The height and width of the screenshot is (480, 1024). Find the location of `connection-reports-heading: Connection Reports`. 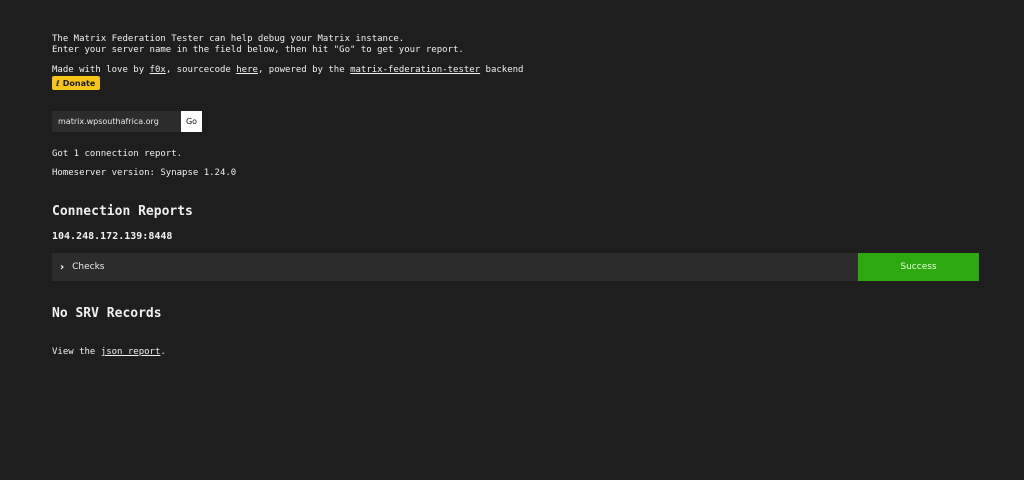

connection-reports-heading: Connection Reports is located at coordinates (122, 211).